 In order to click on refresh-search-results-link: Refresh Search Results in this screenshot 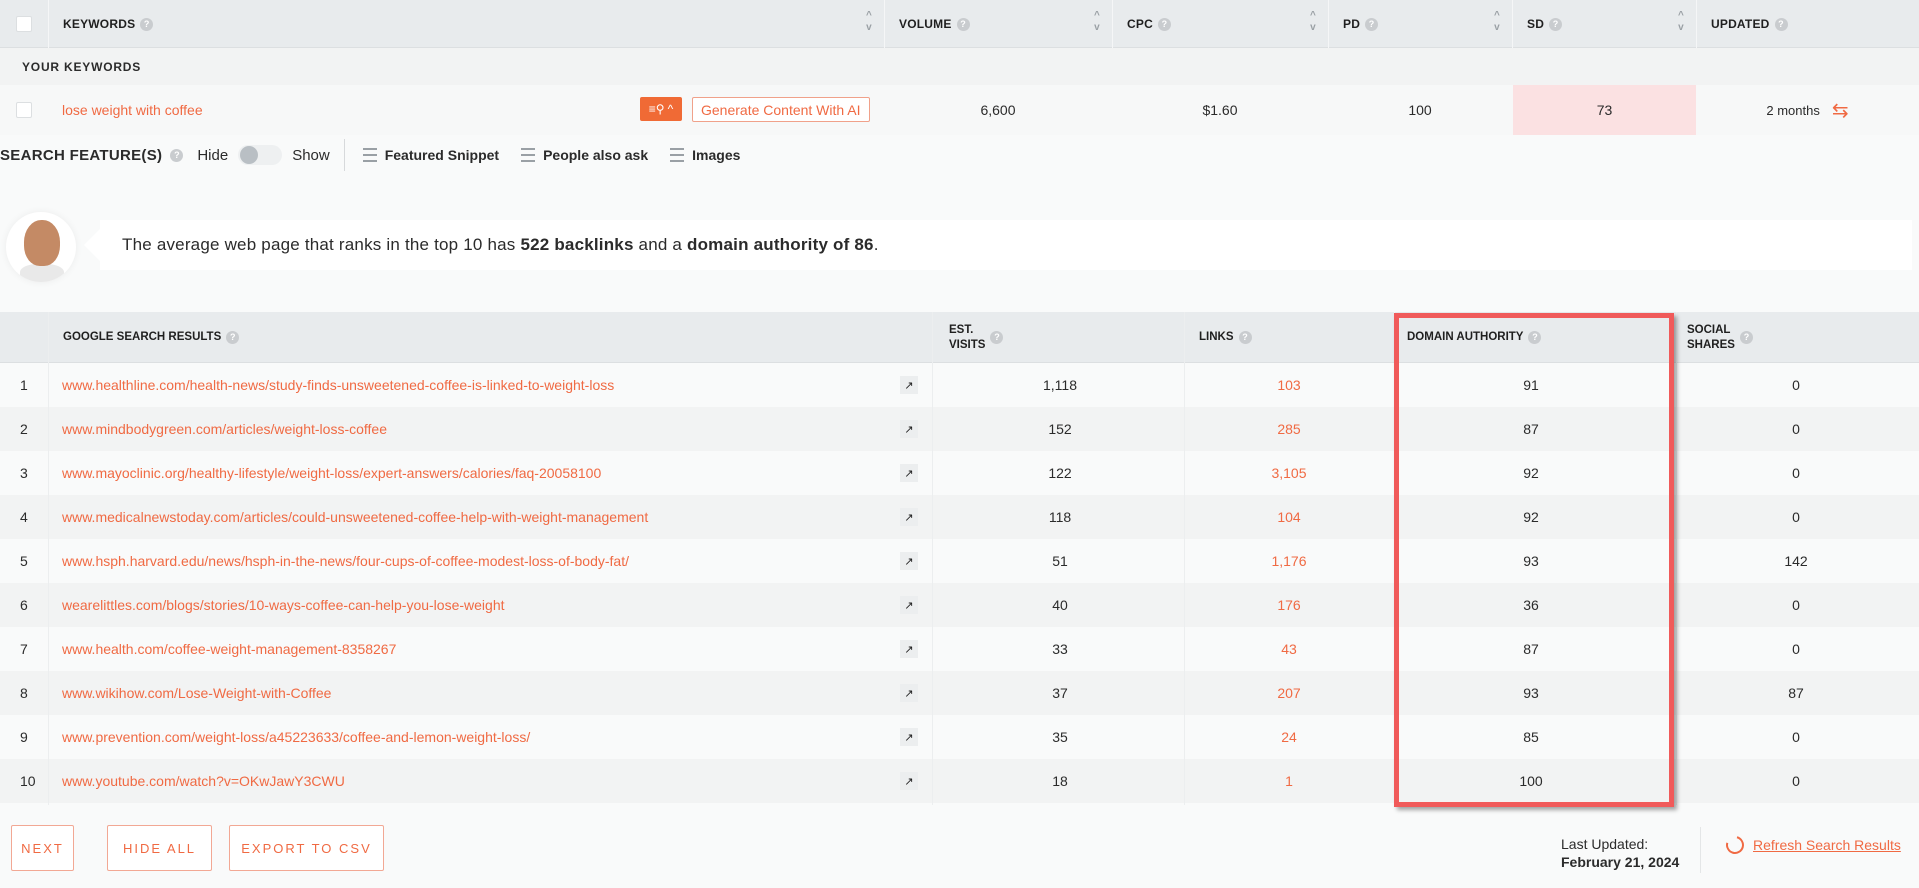, I will do `click(1827, 845)`.